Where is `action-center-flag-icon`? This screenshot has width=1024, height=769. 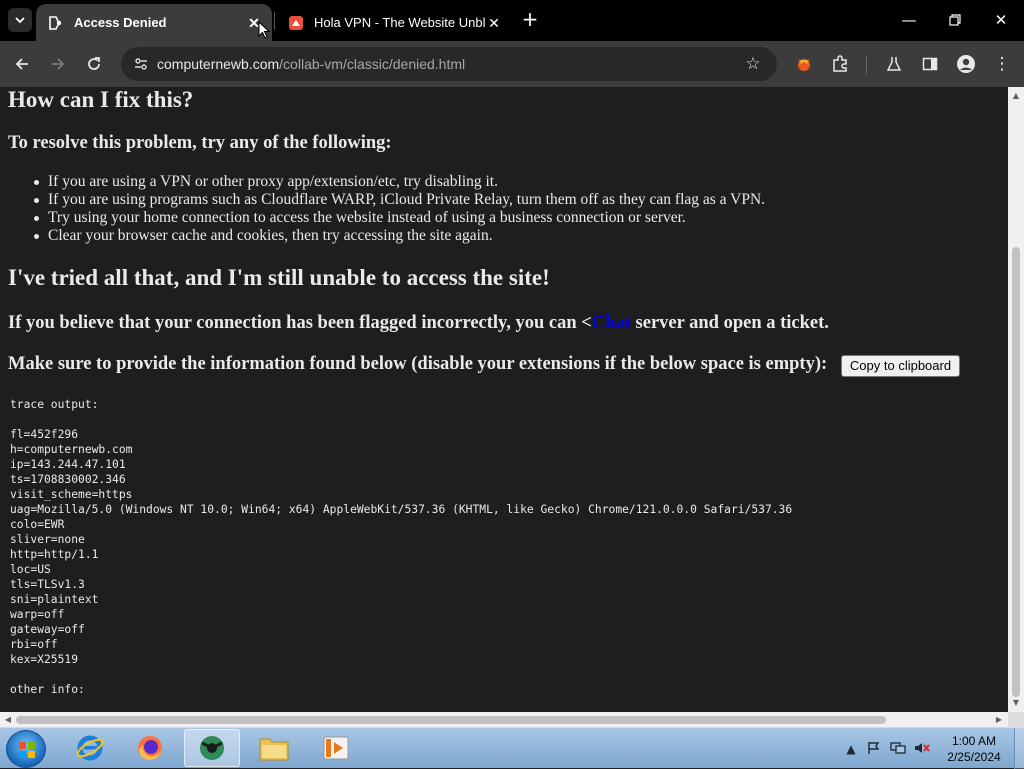 action-center-flag-icon is located at coordinates (874, 749).